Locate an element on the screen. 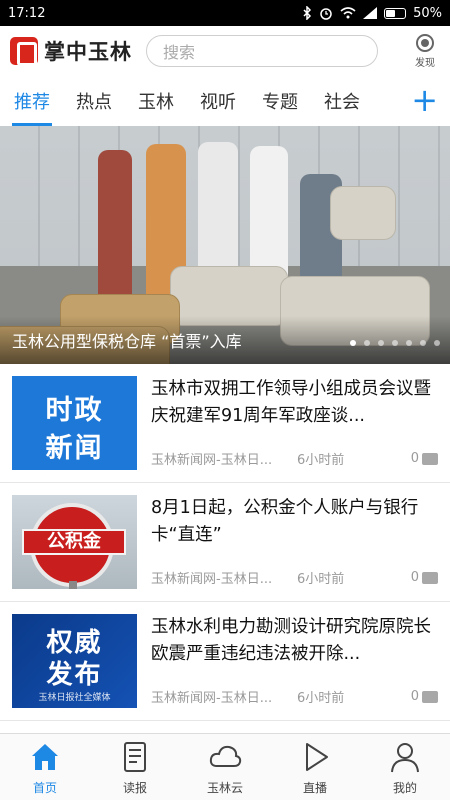 The height and width of the screenshot is (800, 450). discover-button: 发现 is located at coordinates (425, 51).